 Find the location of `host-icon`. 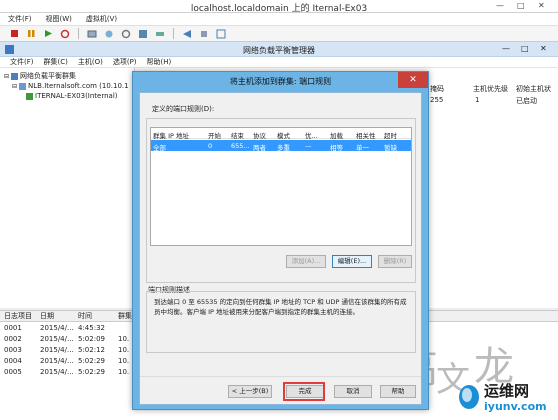

host-icon is located at coordinates (29, 96).